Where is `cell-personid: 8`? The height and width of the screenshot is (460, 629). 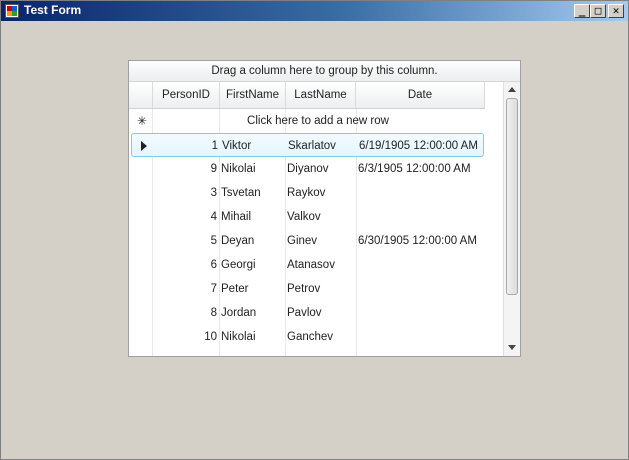
cell-personid: 8 is located at coordinates (185, 313).